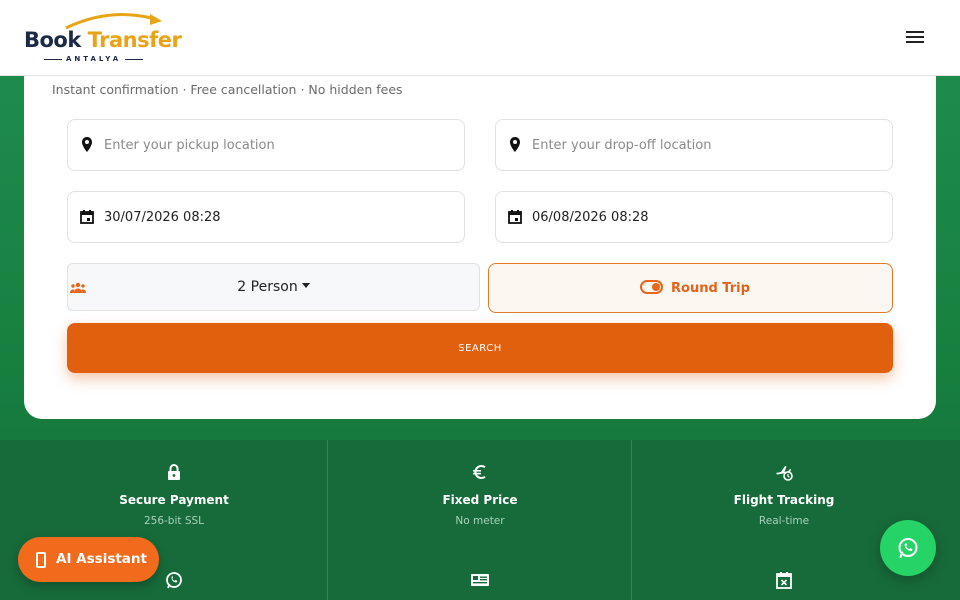 This screenshot has width=960, height=600. I want to click on brand-name: Book Transfer, so click(103, 40).